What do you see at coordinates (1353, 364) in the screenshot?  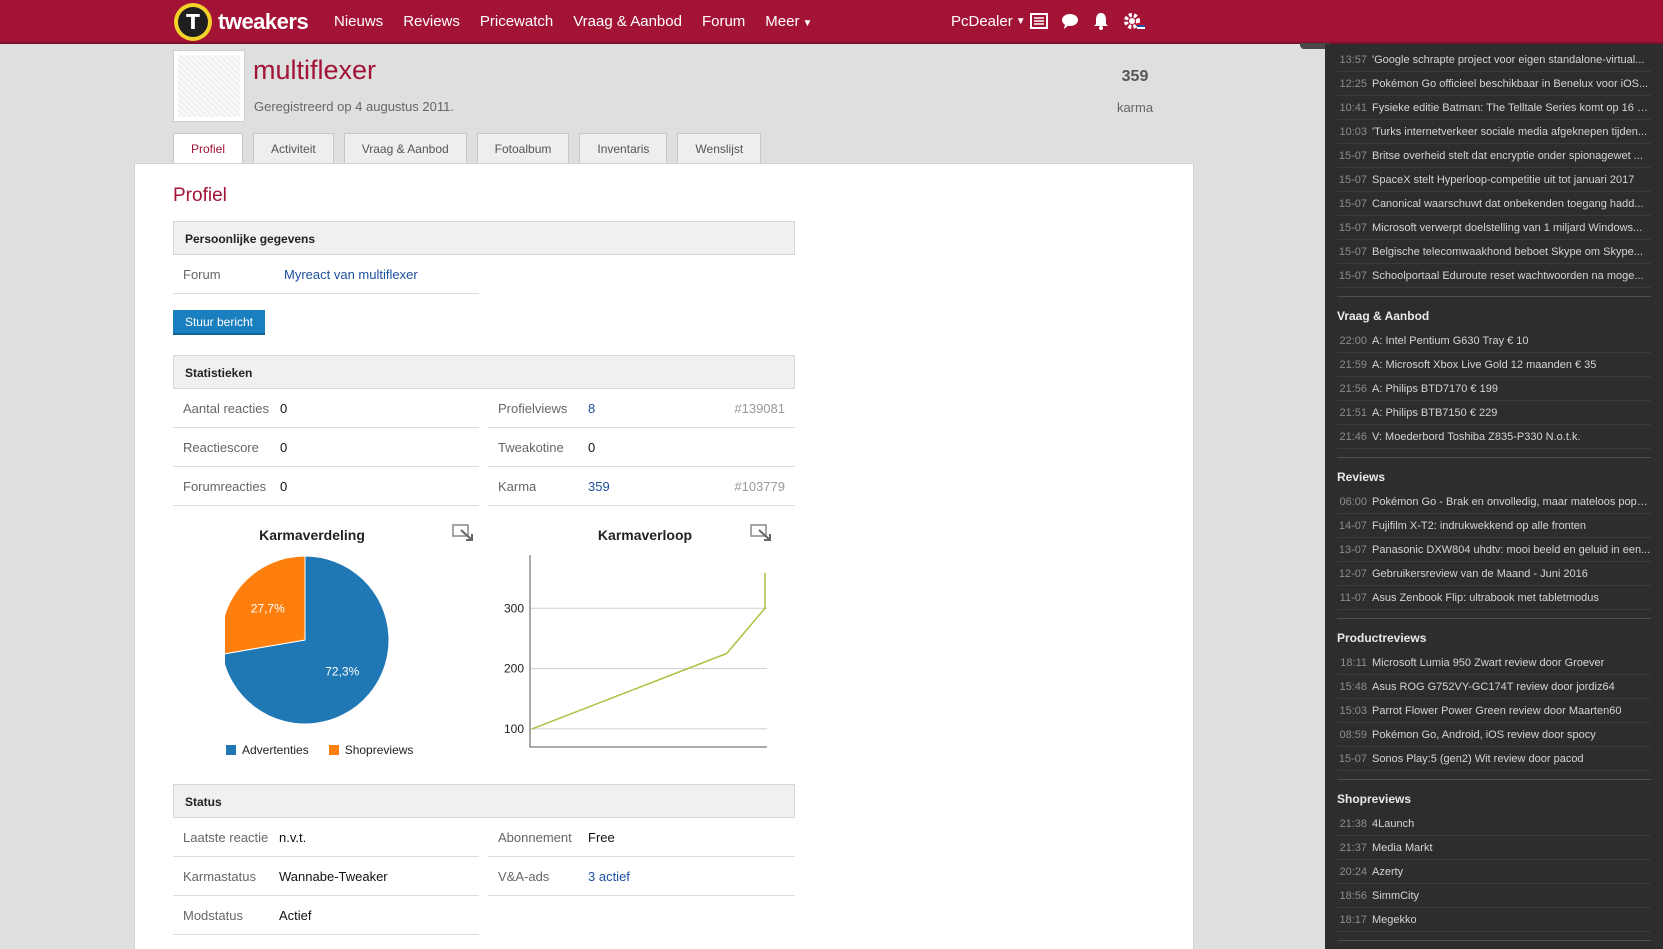 I see `sidebar-item-time: 21:59` at bounding box center [1353, 364].